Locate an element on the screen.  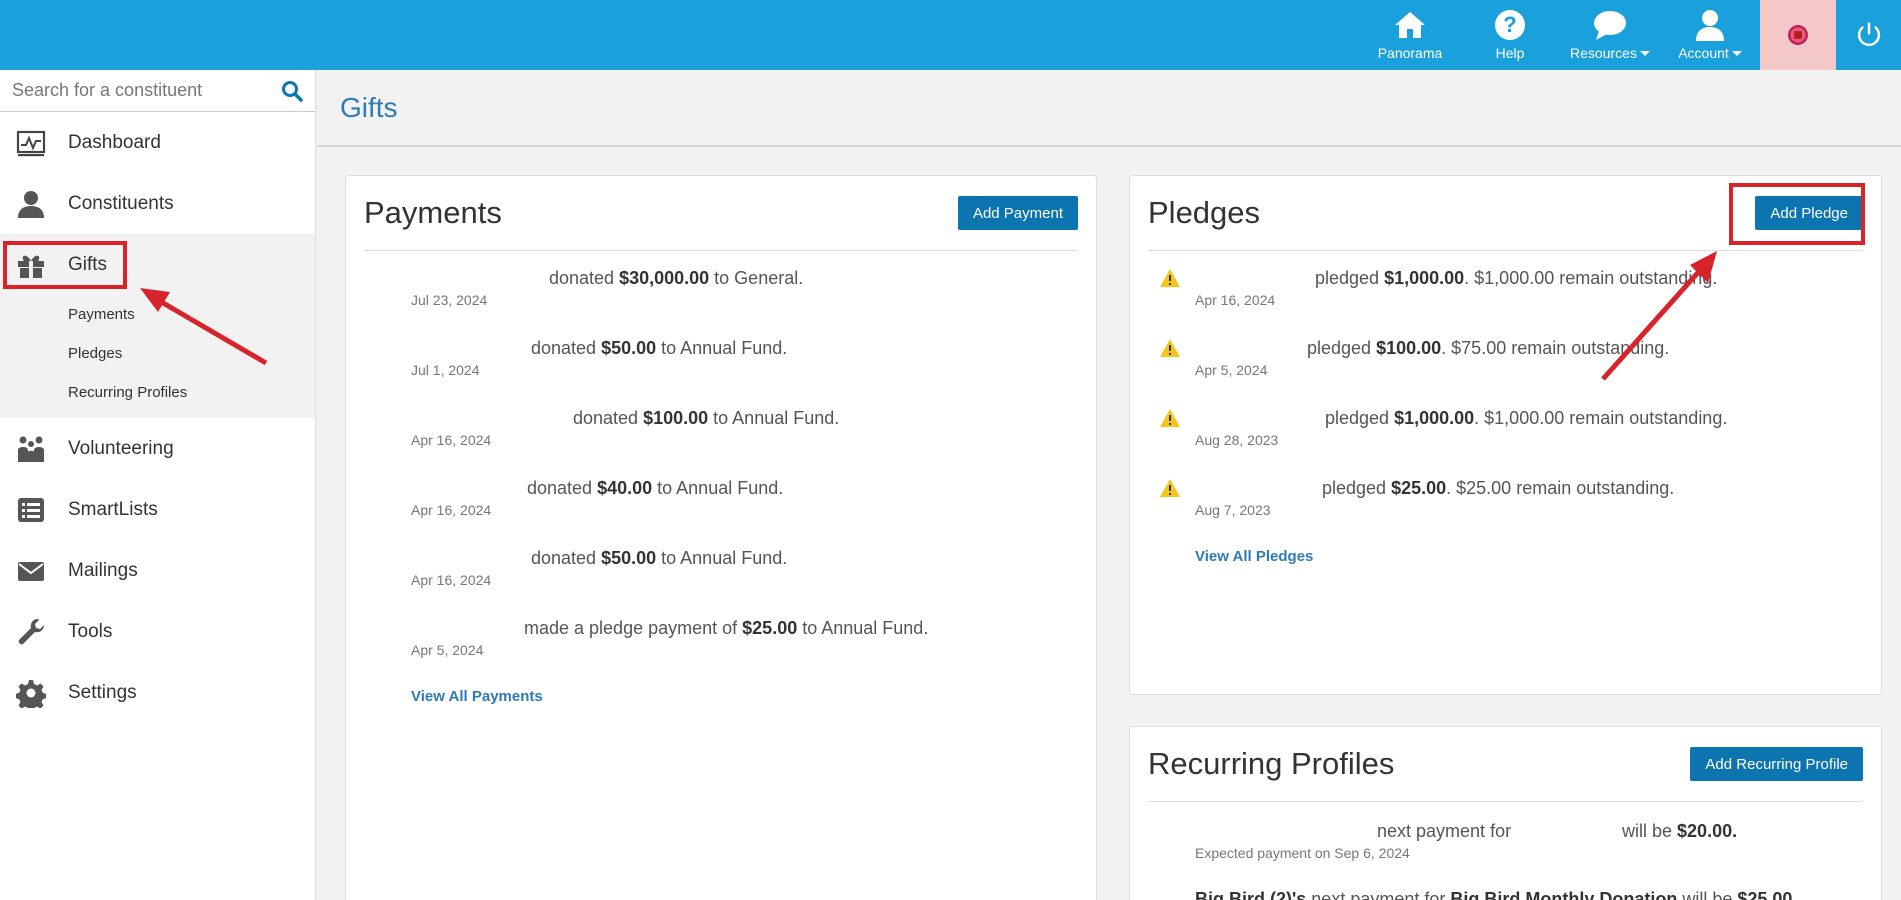
record-button is located at coordinates (1798, 35).